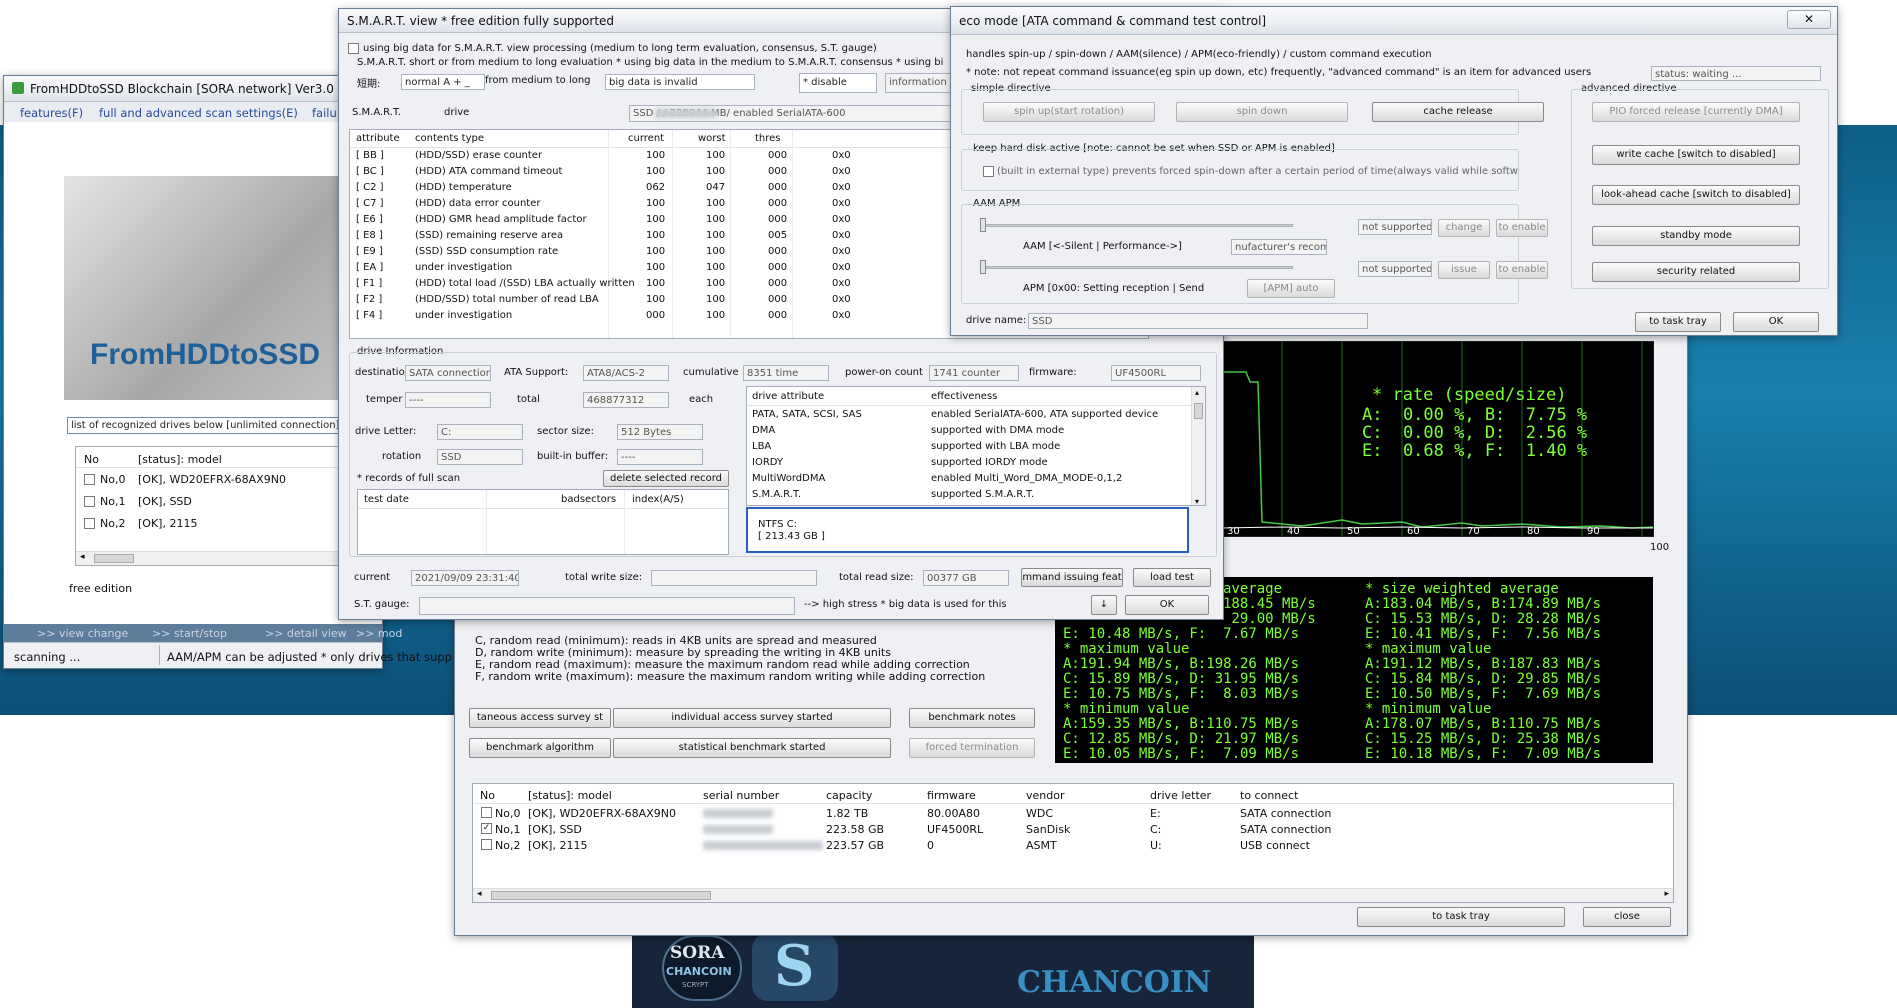 The image size is (1897, 1008). What do you see at coordinates (1073, 895) in the screenshot?
I see `table-scrollbar: ◂ ▸` at bounding box center [1073, 895].